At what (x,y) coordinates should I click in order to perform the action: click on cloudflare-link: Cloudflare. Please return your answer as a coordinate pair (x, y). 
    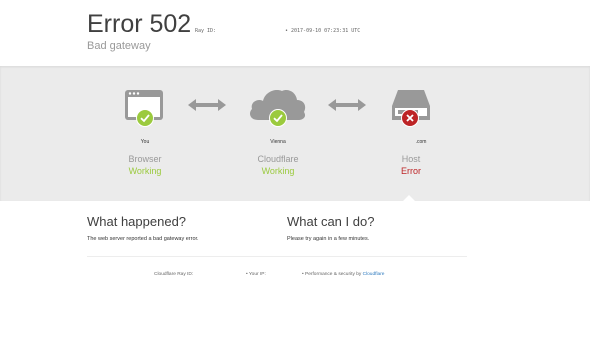
    Looking at the image, I should click on (374, 274).